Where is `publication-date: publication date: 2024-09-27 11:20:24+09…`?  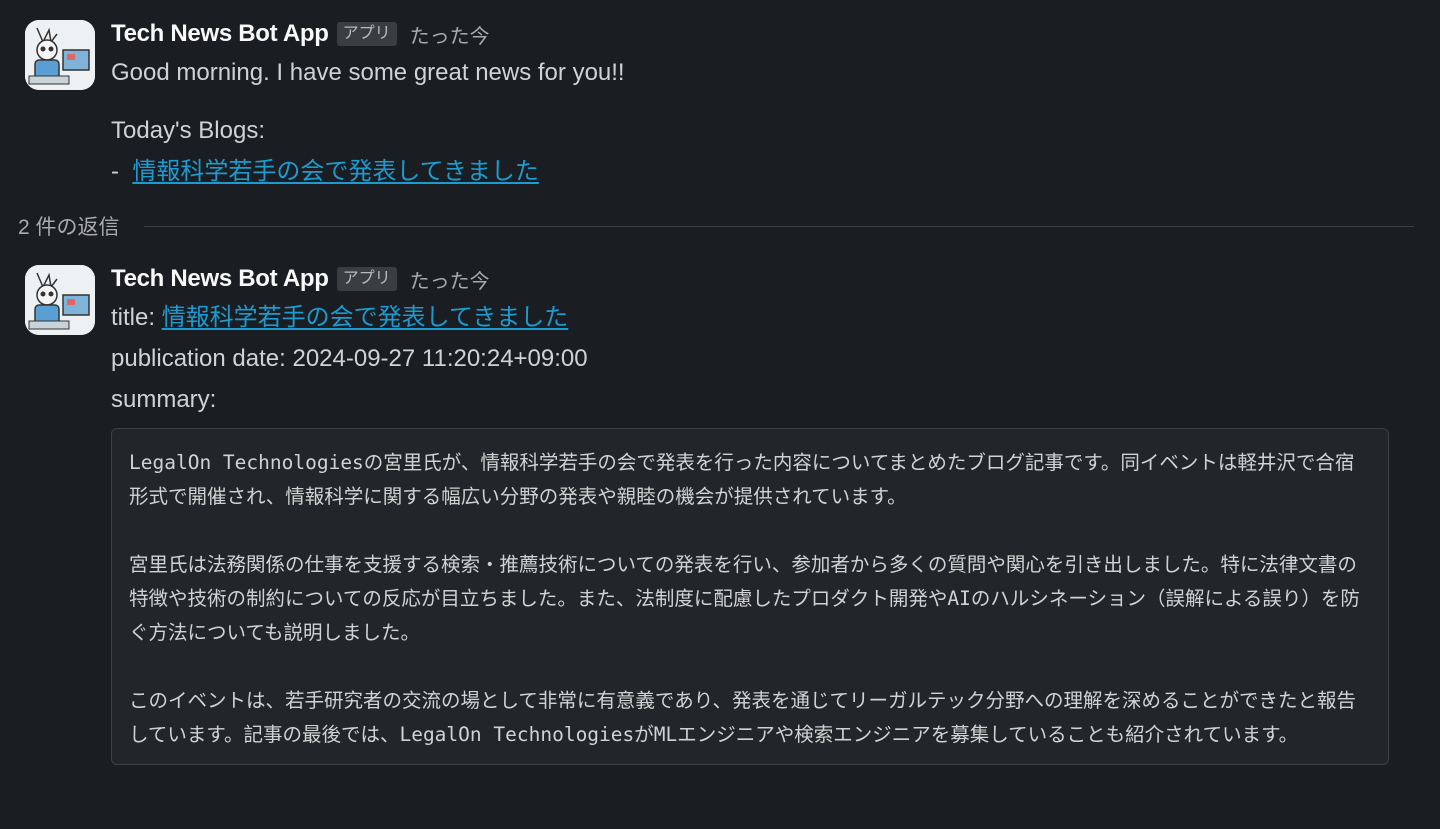 publication-date: publication date: 2024-09-27 11:20:24+09… is located at coordinates (349, 358).